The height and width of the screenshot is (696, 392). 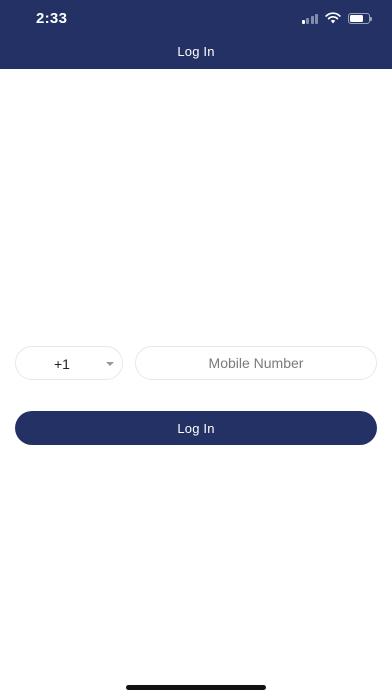 What do you see at coordinates (196, 687) in the screenshot?
I see `home-indicator` at bounding box center [196, 687].